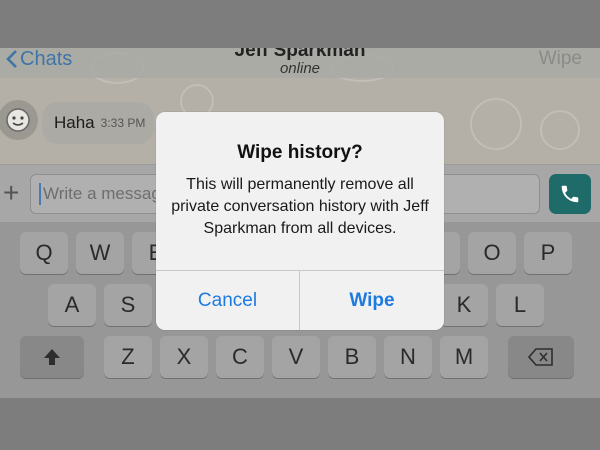  Describe the element at coordinates (296, 357) in the screenshot. I see `key-v: V` at that location.